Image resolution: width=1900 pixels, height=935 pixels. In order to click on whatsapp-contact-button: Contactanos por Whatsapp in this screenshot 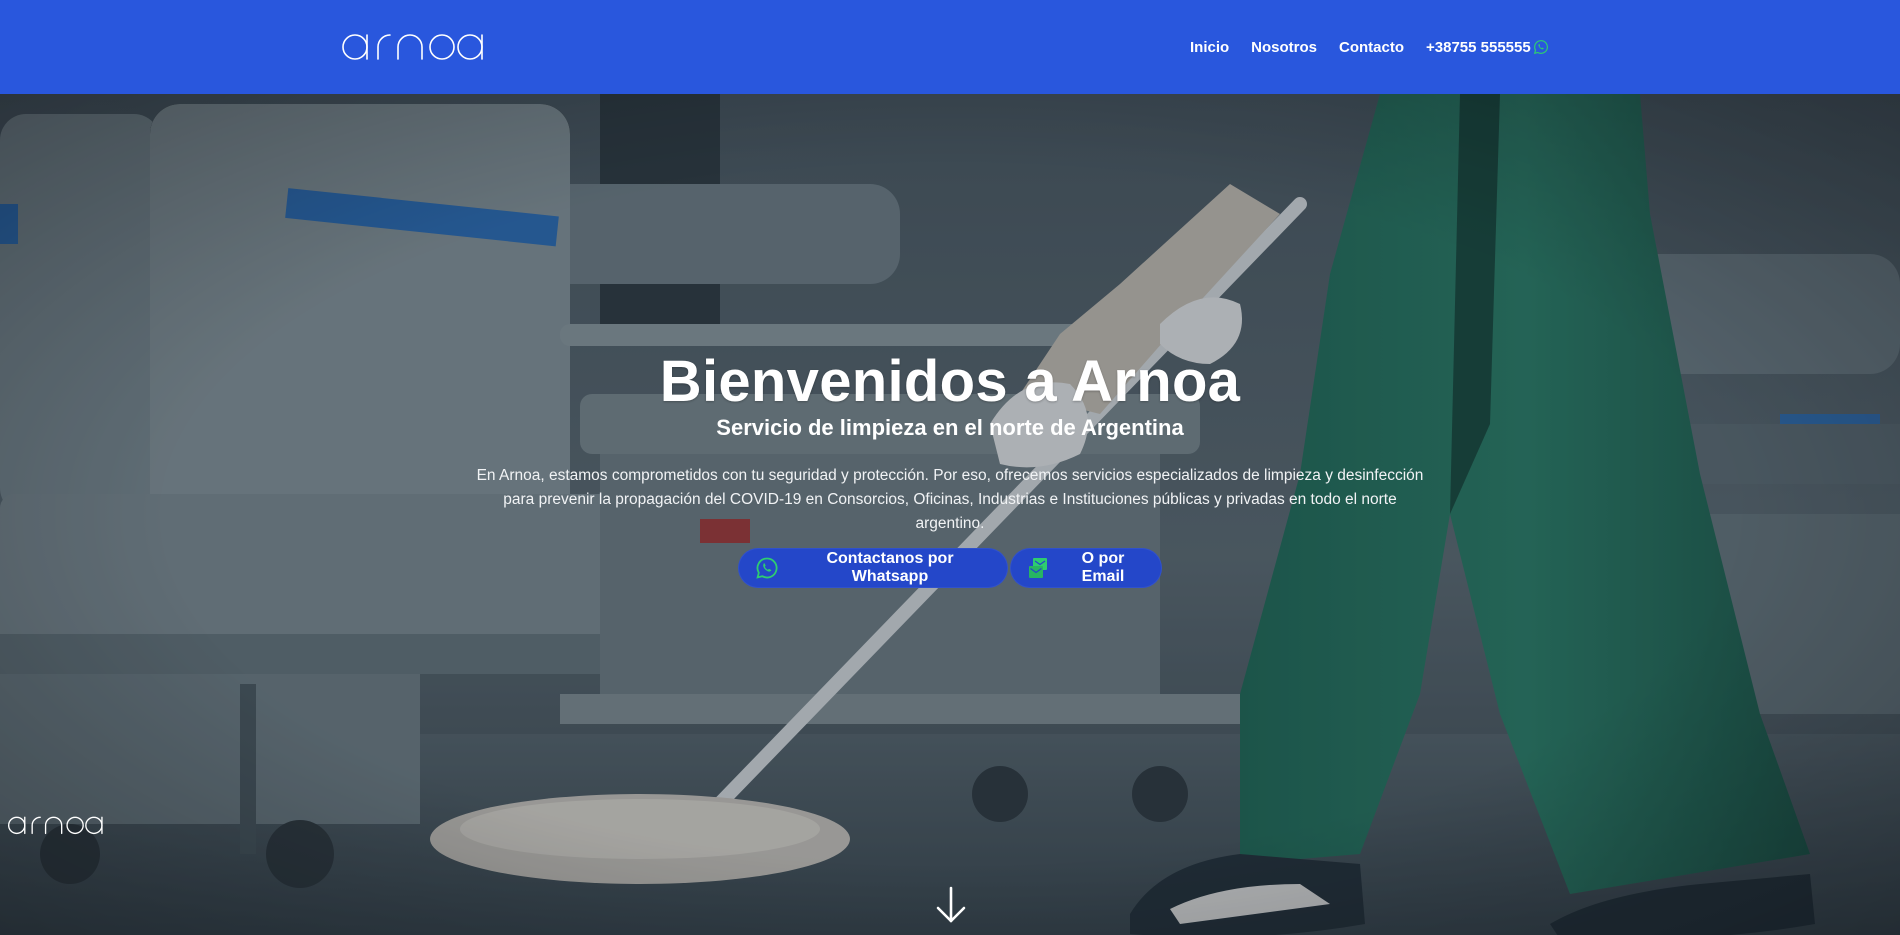, I will do `click(873, 568)`.